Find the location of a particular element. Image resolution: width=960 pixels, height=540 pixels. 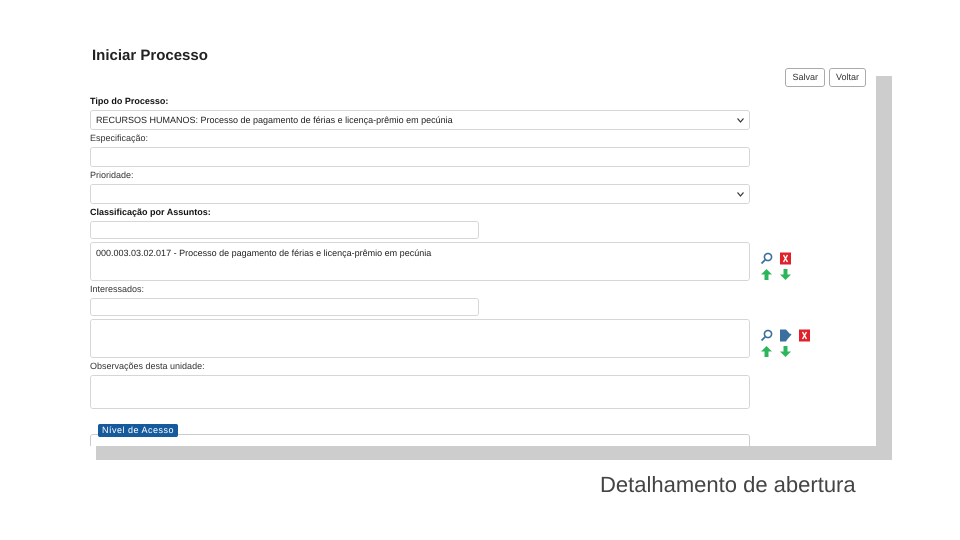

action-button: Voltar is located at coordinates (847, 77).